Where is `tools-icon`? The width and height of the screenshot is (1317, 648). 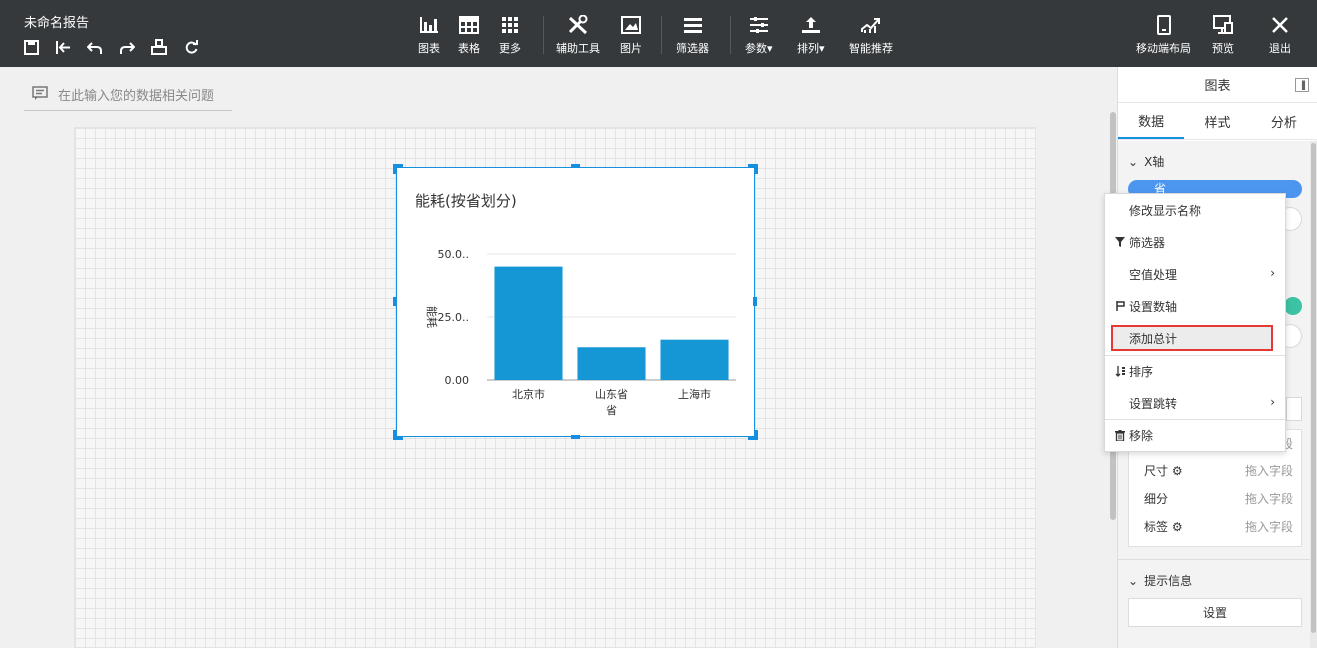
tools-icon is located at coordinates (578, 25).